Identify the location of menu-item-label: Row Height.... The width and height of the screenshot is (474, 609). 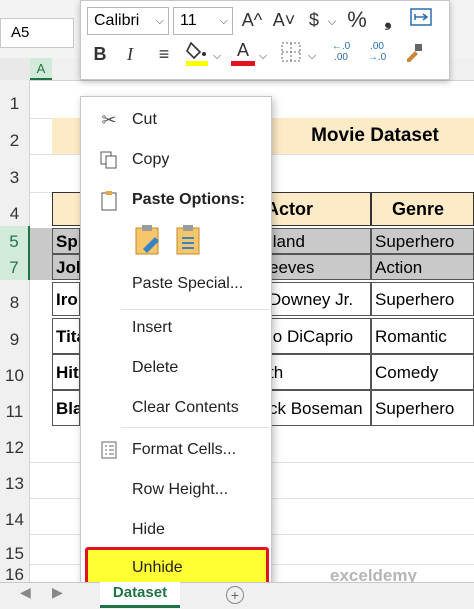
(180, 489).